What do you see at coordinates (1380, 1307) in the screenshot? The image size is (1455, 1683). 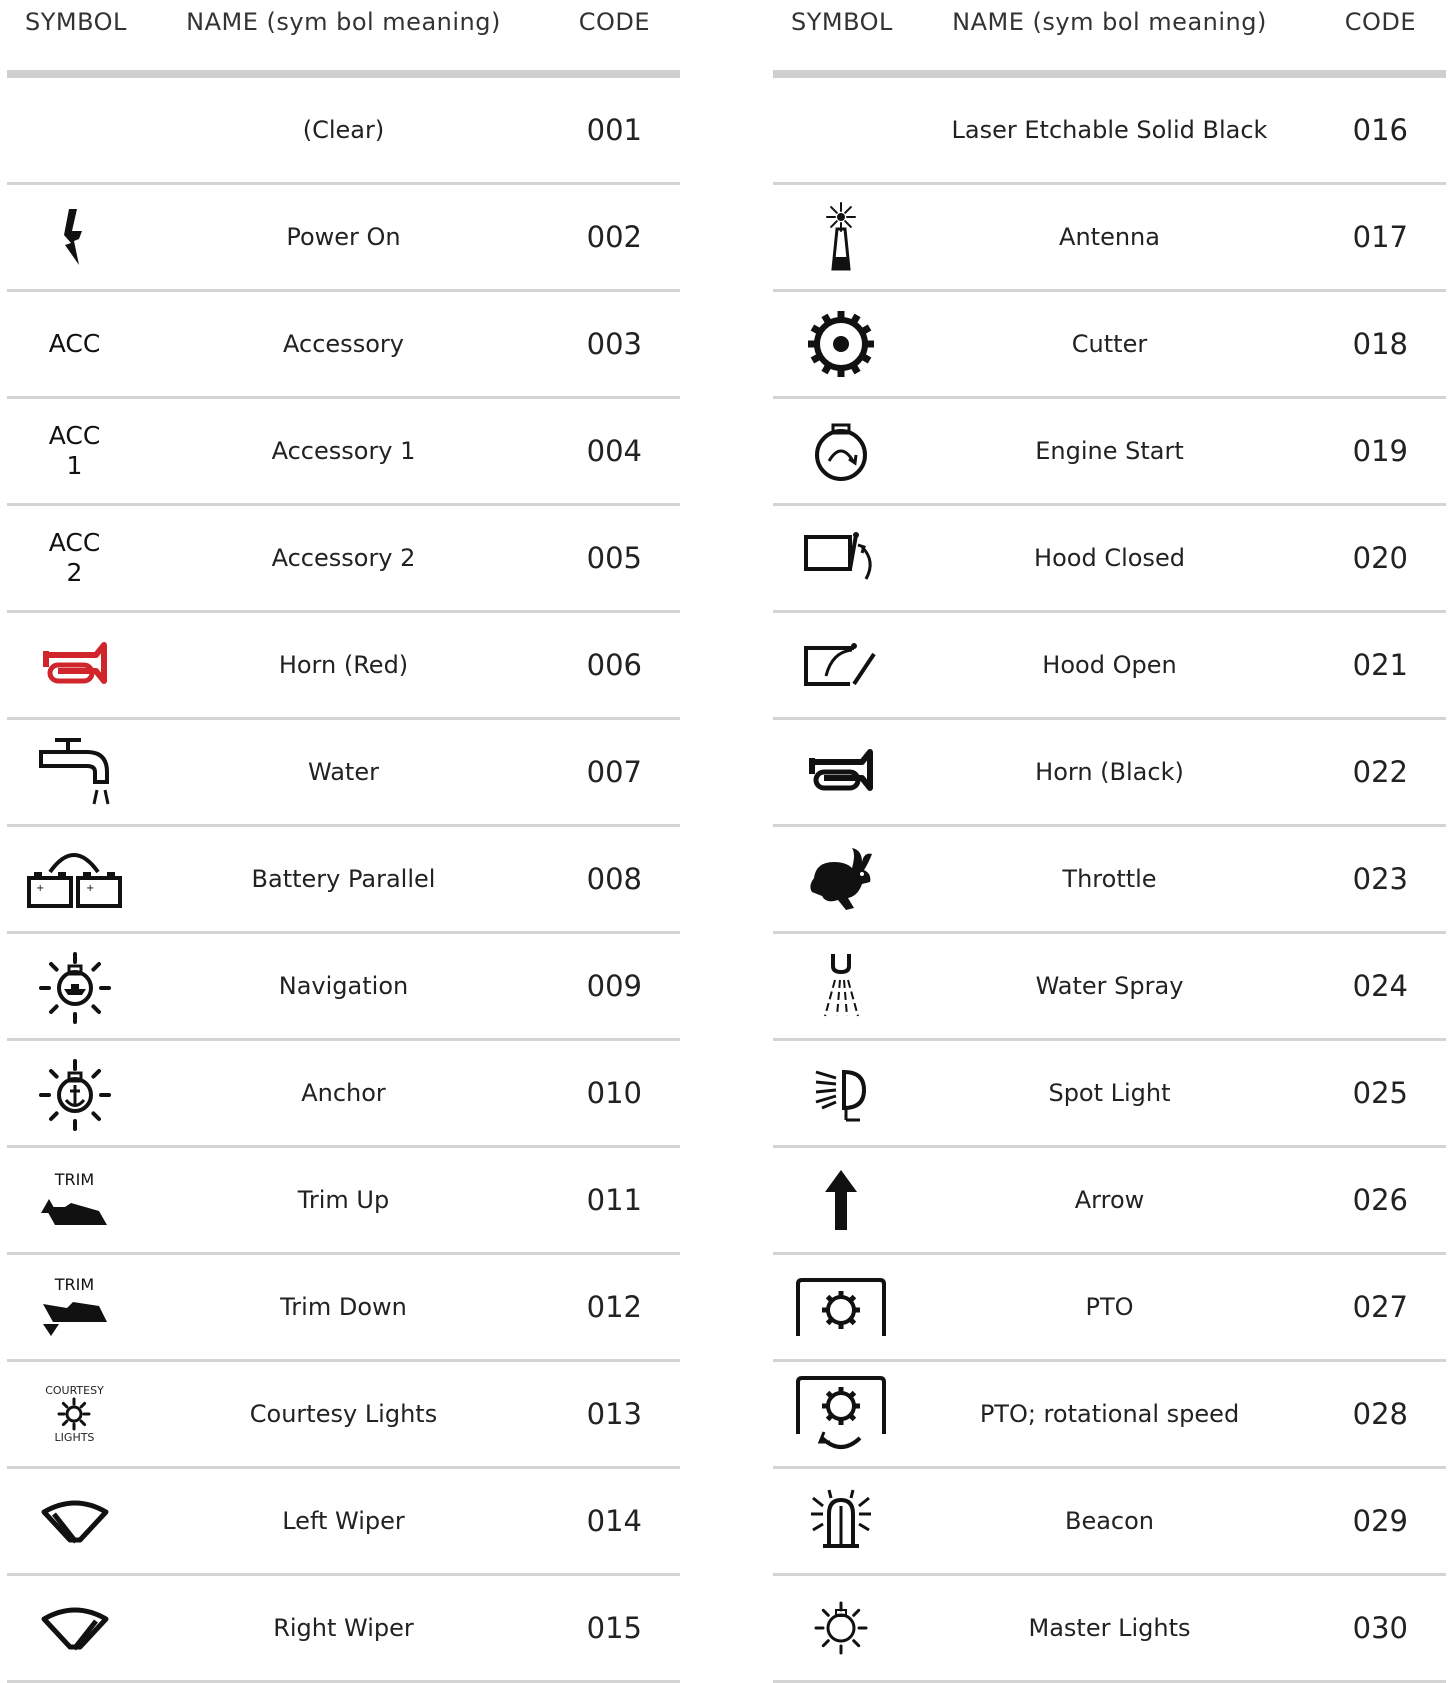 I see `symbol-code: 027` at bounding box center [1380, 1307].